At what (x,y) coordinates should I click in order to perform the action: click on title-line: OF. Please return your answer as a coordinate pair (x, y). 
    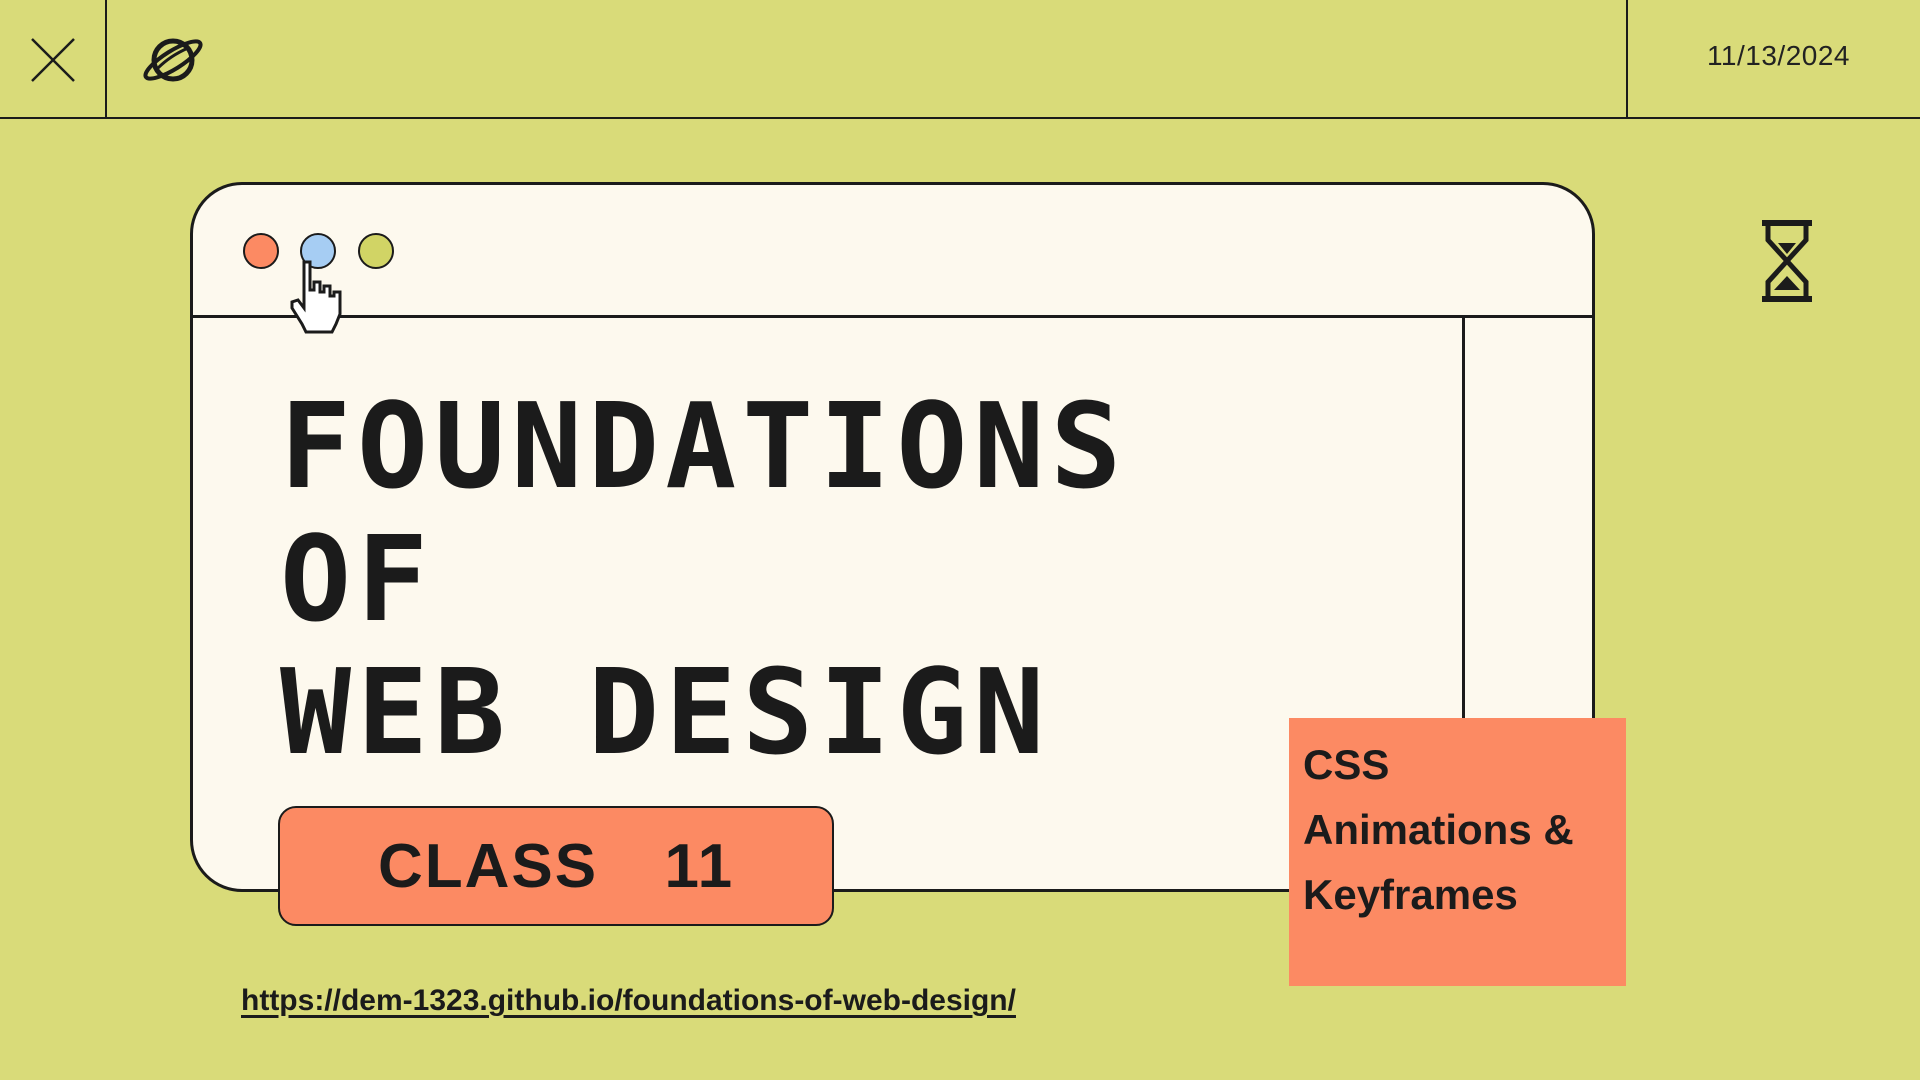
    Looking at the image, I should click on (357, 579).